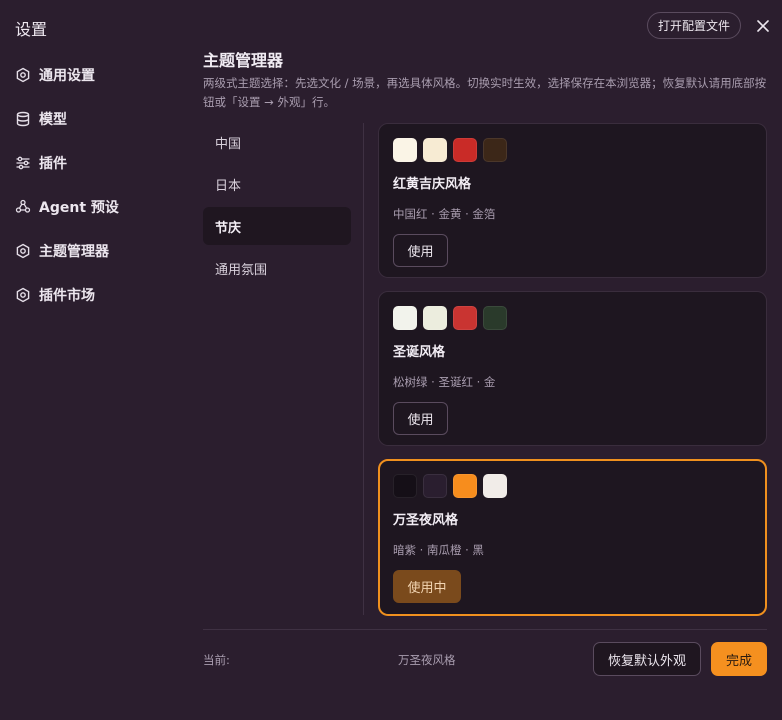 This screenshot has height=720, width=782. What do you see at coordinates (694, 25) in the screenshot?
I see `open-config-button: 打开配置文件` at bounding box center [694, 25].